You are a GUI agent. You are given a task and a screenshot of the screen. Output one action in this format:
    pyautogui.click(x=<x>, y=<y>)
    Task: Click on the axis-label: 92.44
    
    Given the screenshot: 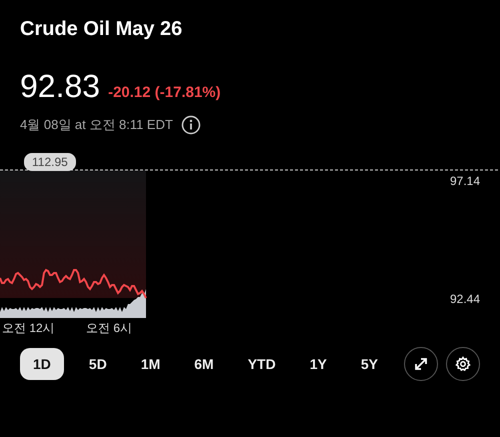 What is the action you would take?
    pyautogui.click(x=465, y=299)
    